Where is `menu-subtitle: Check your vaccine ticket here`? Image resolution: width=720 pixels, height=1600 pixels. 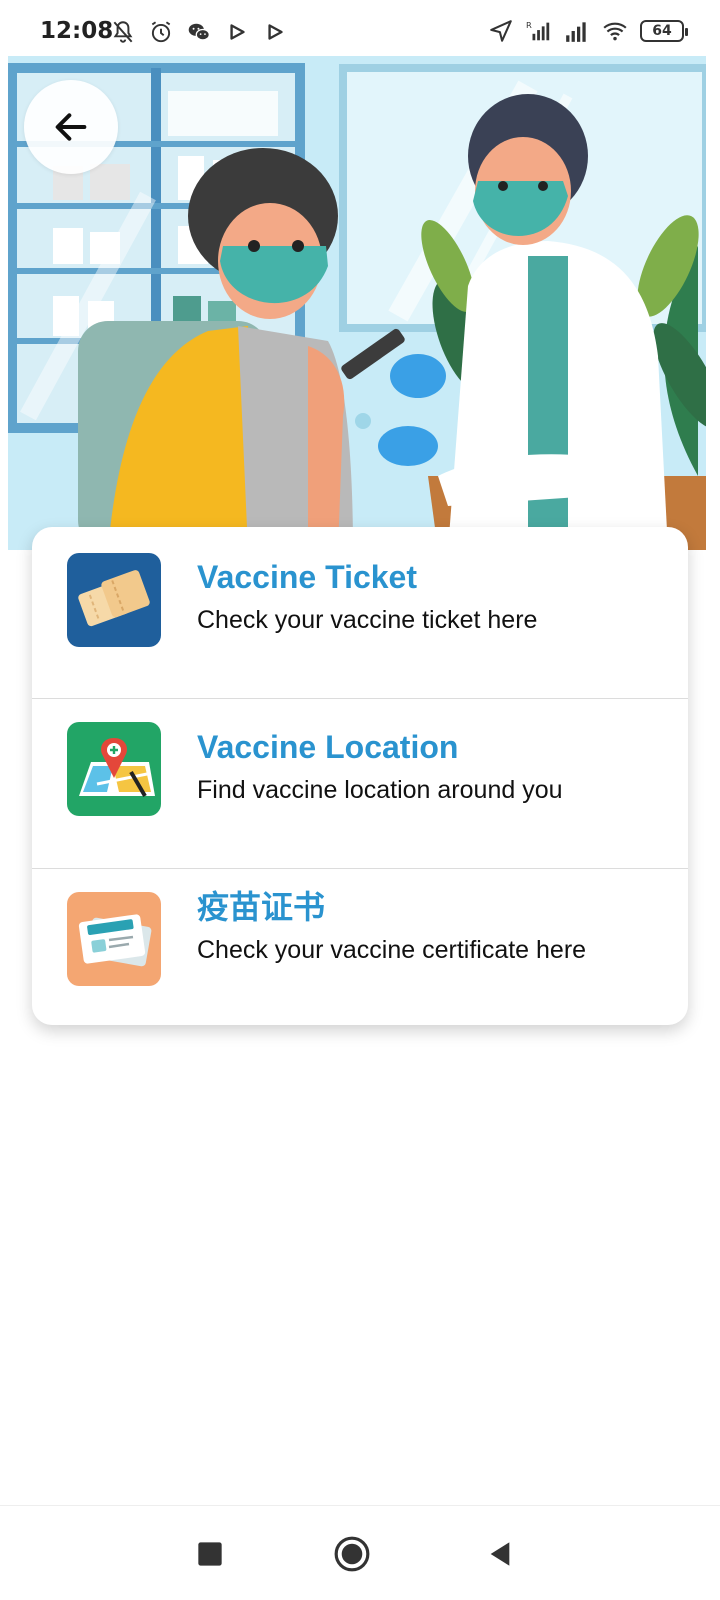
menu-subtitle: Check your vaccine ticket here is located at coordinates (367, 620).